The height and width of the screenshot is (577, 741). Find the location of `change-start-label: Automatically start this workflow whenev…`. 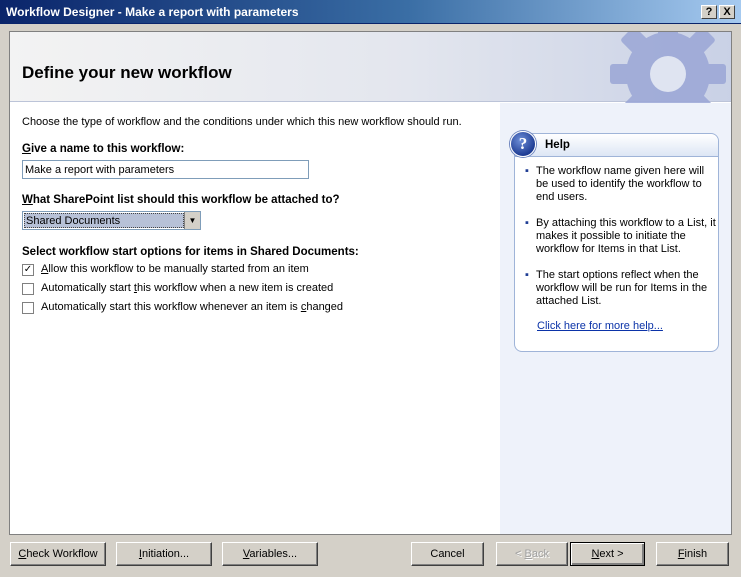

change-start-label: Automatically start this workflow whenev… is located at coordinates (192, 307).